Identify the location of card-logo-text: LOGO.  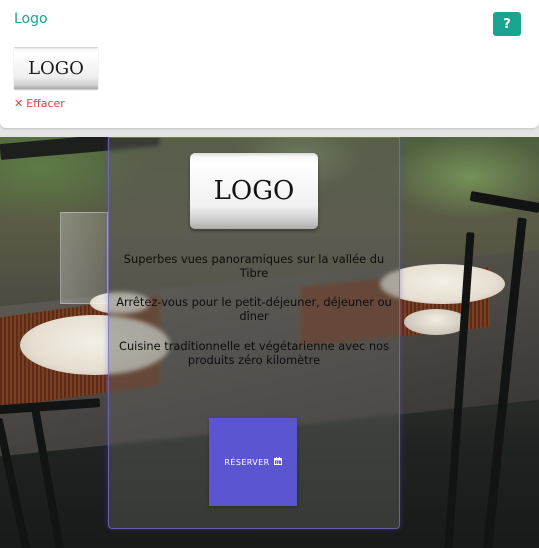
(254, 191).